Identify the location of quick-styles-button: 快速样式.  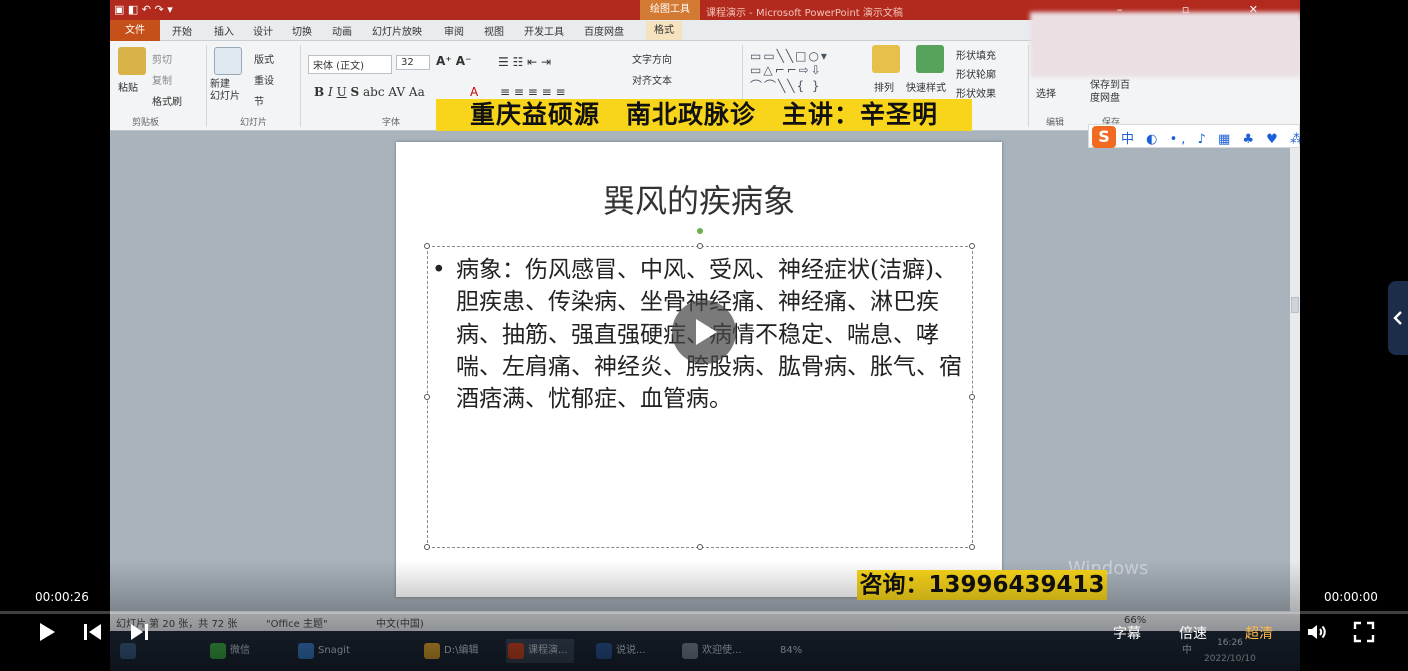
(926, 86).